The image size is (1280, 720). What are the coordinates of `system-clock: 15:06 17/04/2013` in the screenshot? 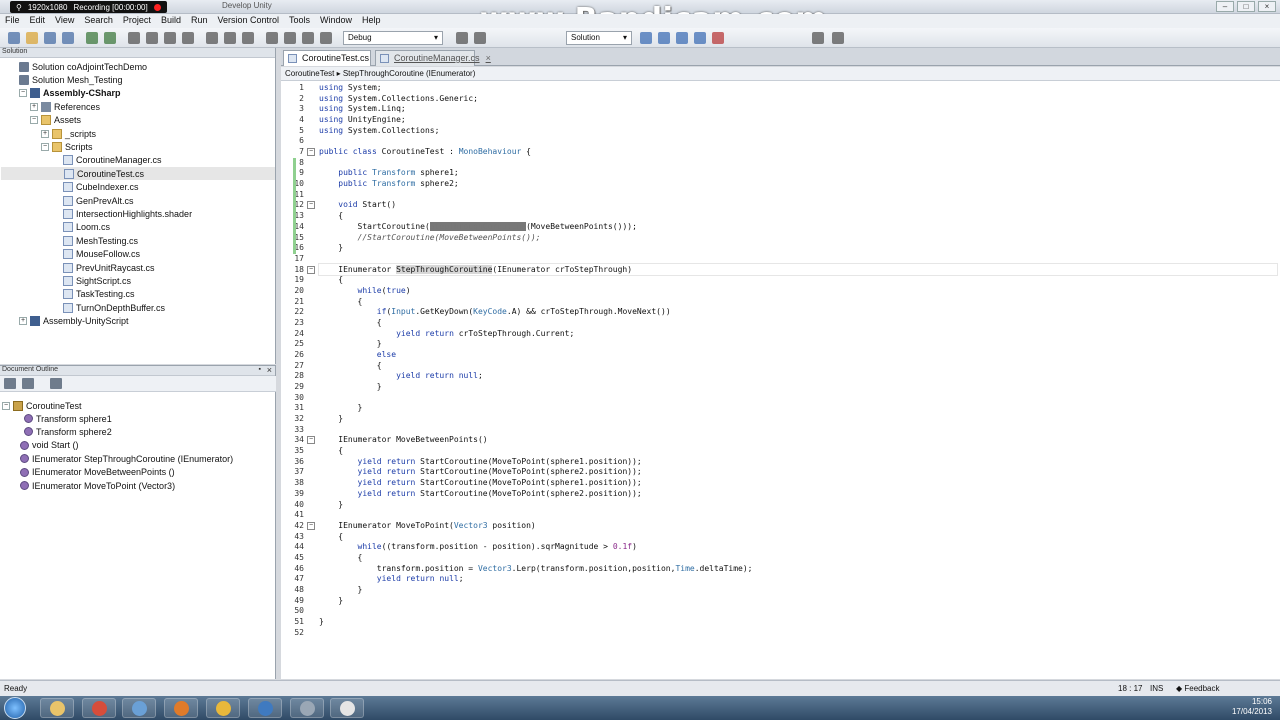 It's located at (1252, 707).